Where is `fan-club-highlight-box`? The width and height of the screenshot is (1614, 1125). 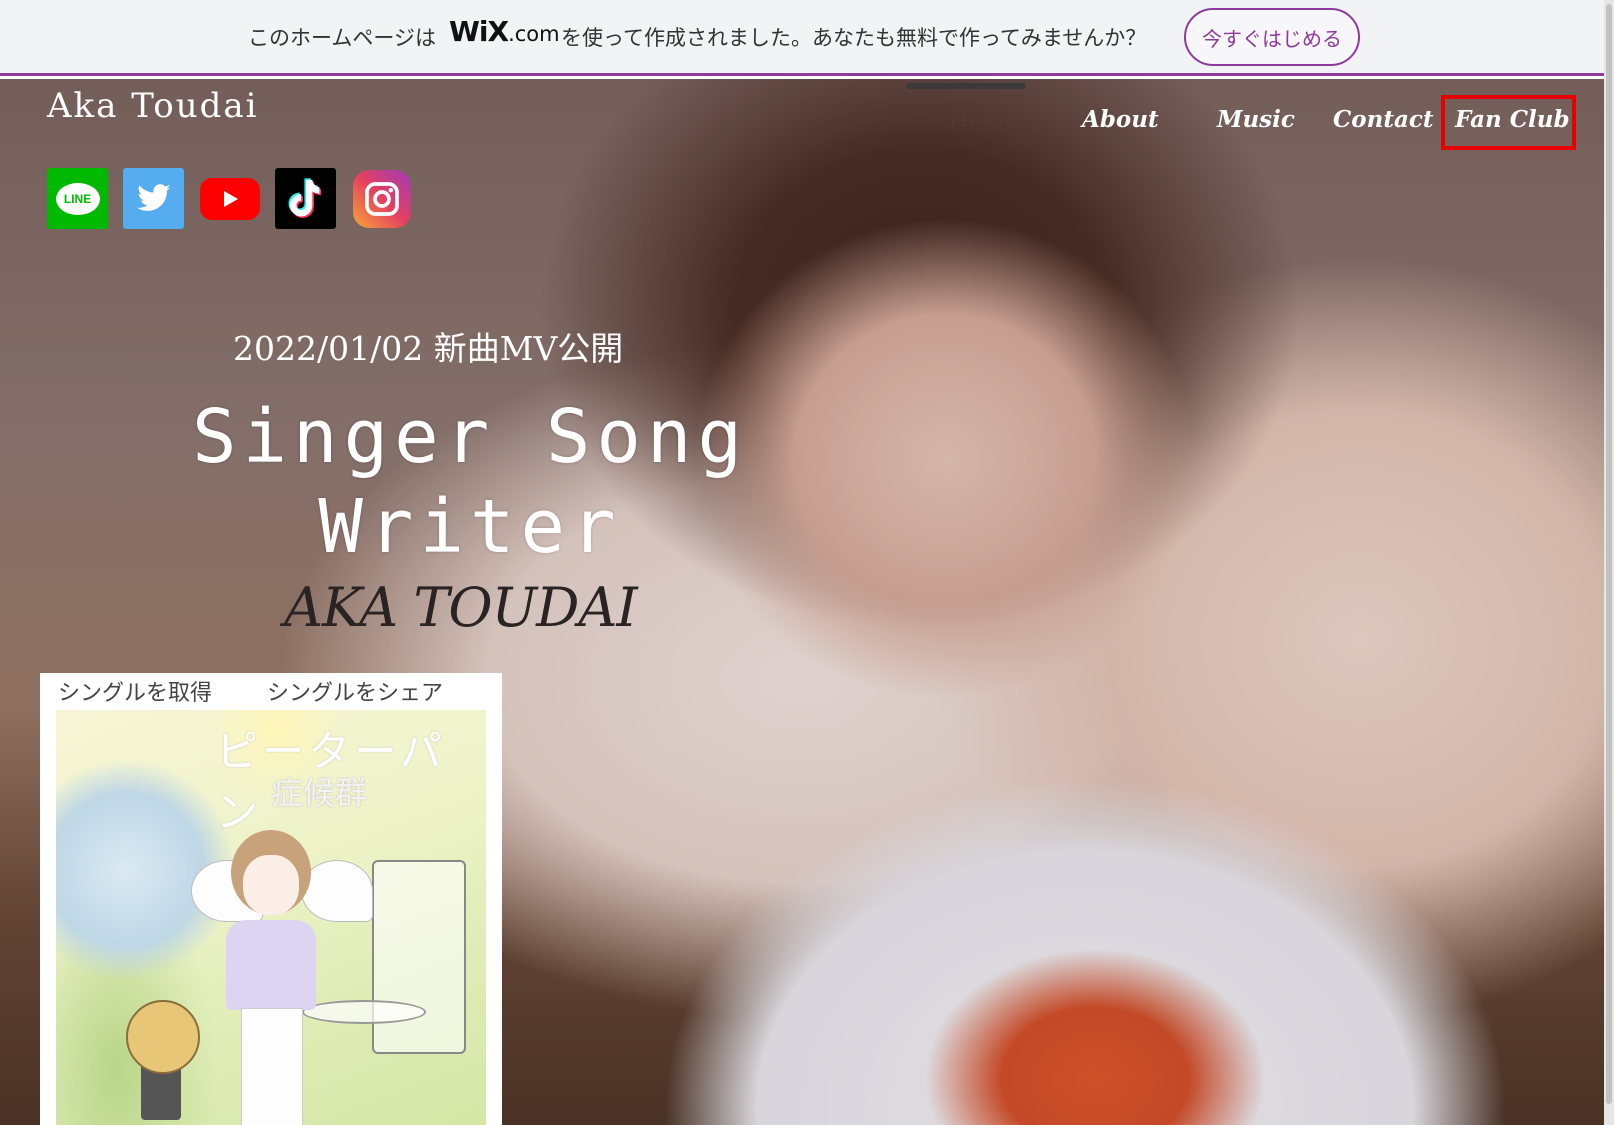
fan-club-highlight-box is located at coordinates (1508, 122).